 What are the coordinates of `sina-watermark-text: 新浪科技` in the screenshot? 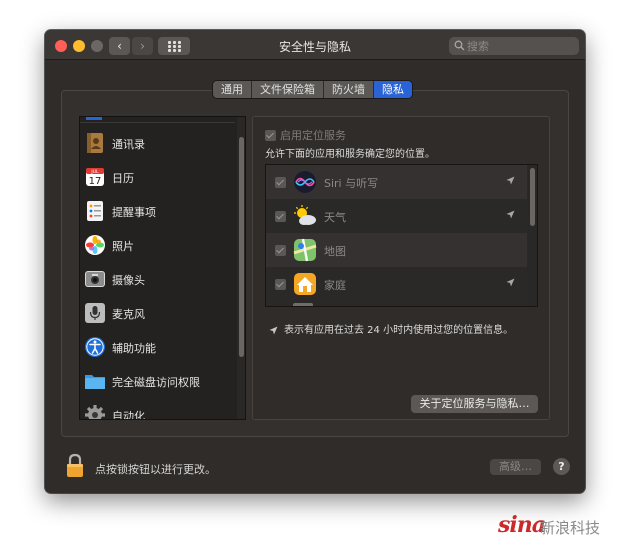 It's located at (570, 528).